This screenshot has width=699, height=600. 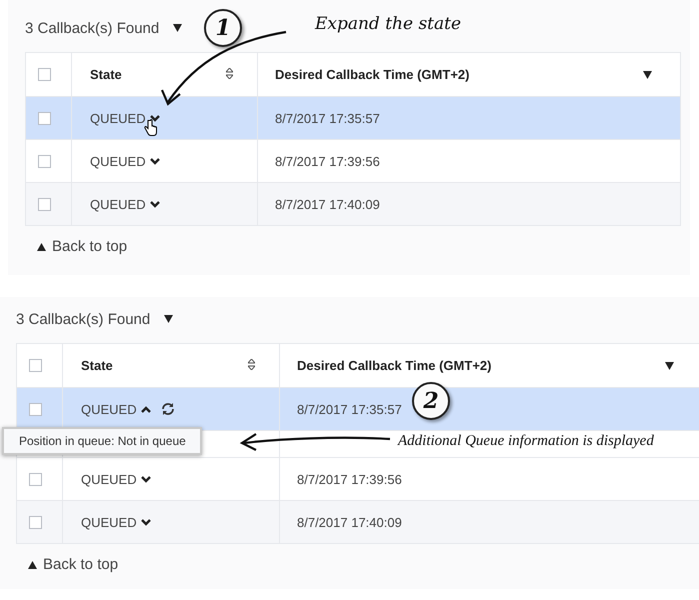 I want to click on queue-info-tooltip: Position in queue: Not in queue, so click(x=102, y=441).